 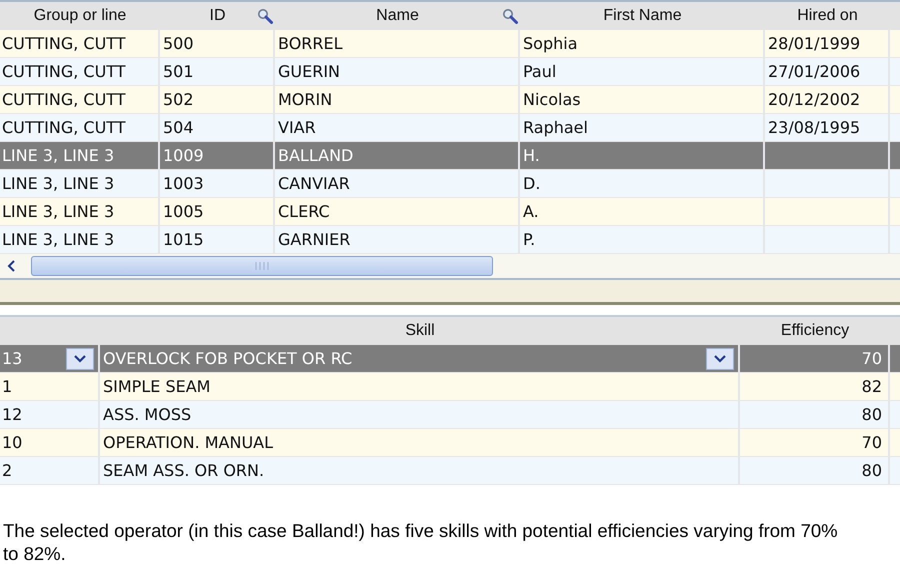 I want to click on table-cell: A., so click(x=531, y=211).